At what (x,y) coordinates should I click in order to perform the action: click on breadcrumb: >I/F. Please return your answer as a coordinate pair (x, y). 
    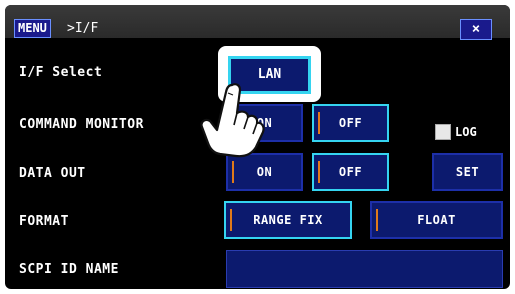
    Looking at the image, I should click on (83, 28).